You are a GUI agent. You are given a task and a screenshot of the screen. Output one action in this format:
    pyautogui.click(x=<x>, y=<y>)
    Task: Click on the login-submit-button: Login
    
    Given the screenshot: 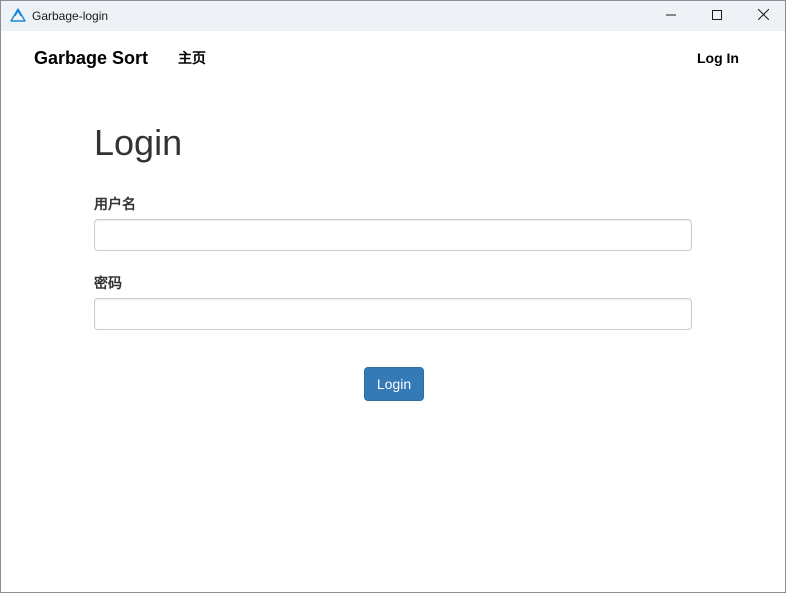 What is the action you would take?
    pyautogui.click(x=394, y=384)
    